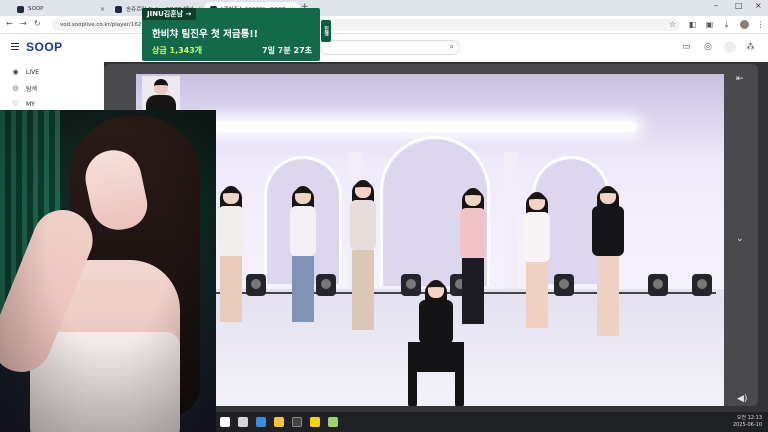 Image resolution: width=768 pixels, height=432 pixels. What do you see at coordinates (758, 5) in the screenshot?
I see `window-close-icon: ×` at bounding box center [758, 5].